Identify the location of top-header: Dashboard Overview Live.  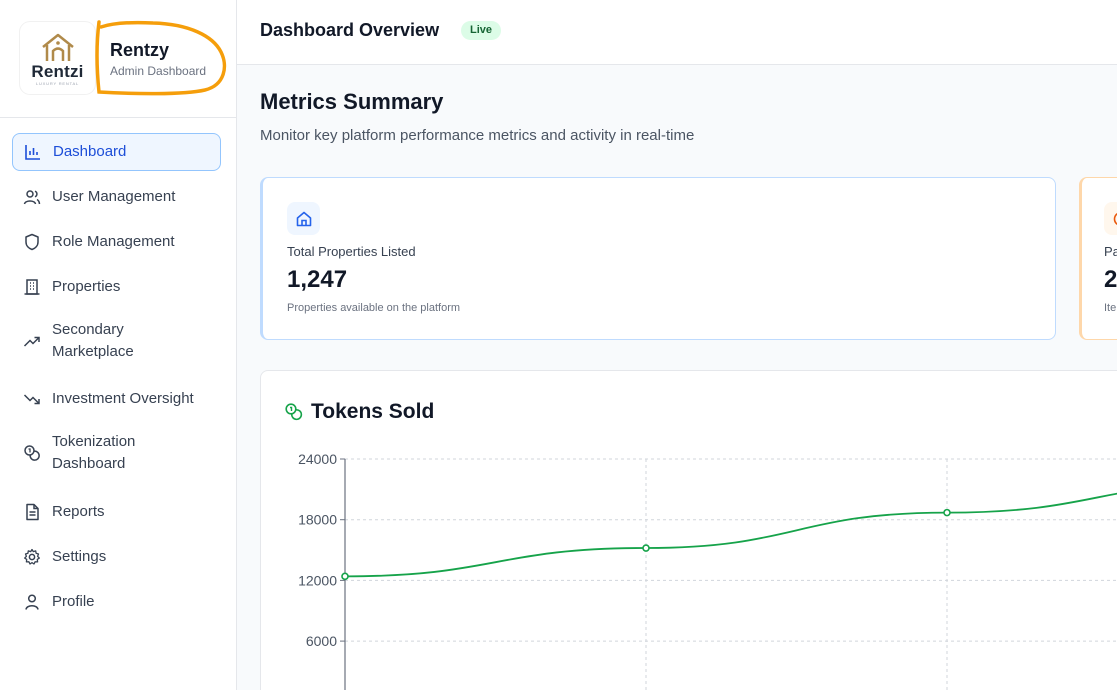
(677, 32).